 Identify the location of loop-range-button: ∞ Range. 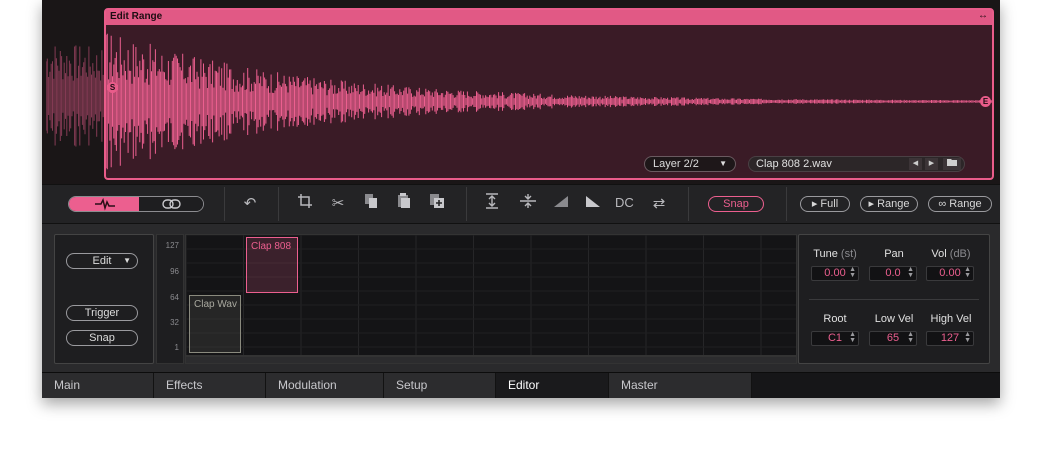
(960, 204).